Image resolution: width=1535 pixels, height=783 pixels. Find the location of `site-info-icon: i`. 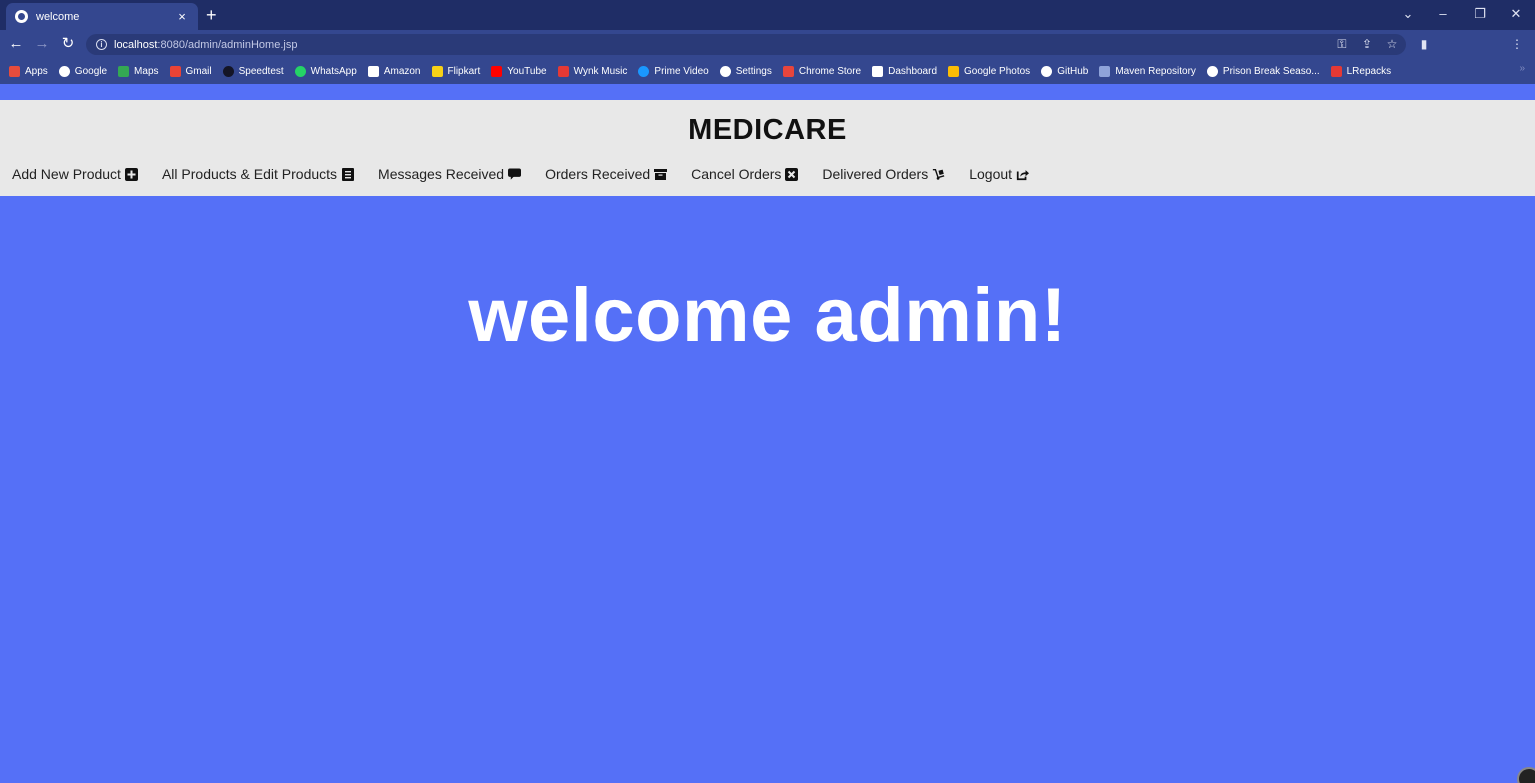

site-info-icon: i is located at coordinates (101, 44).